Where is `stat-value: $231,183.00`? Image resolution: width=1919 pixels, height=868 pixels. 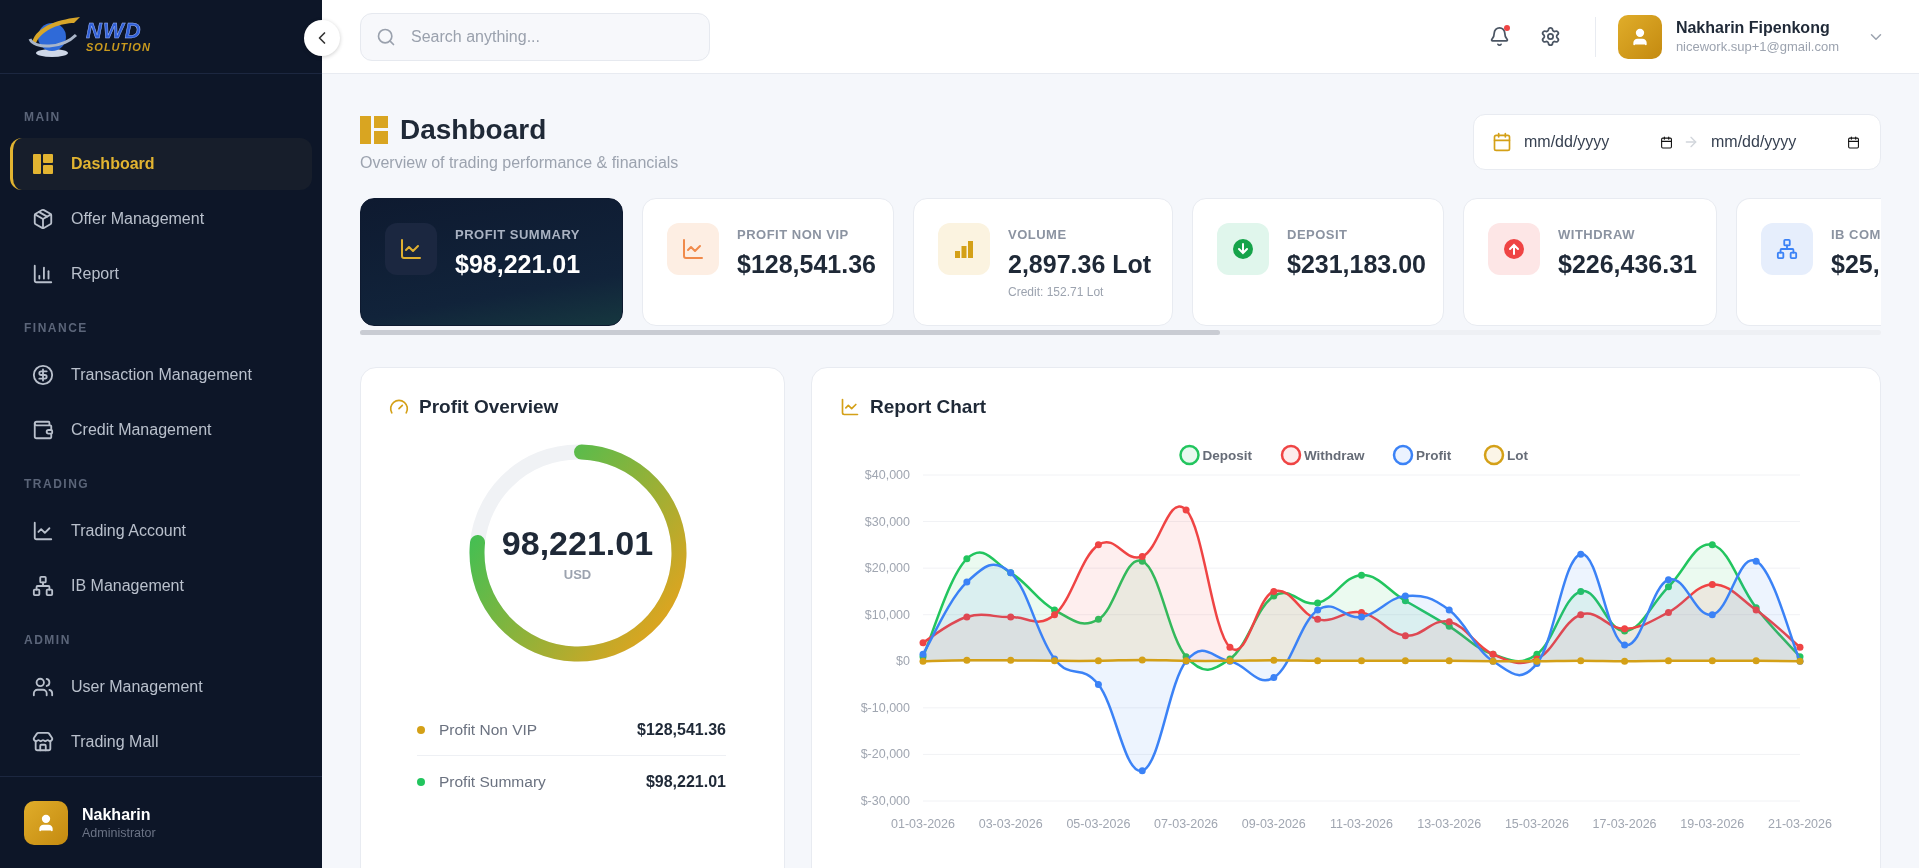 stat-value: $231,183.00 is located at coordinates (1357, 264).